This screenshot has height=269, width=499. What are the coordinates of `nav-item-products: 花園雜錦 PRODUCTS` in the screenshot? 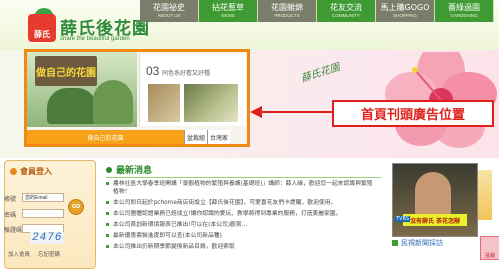 It's located at (287, 11).